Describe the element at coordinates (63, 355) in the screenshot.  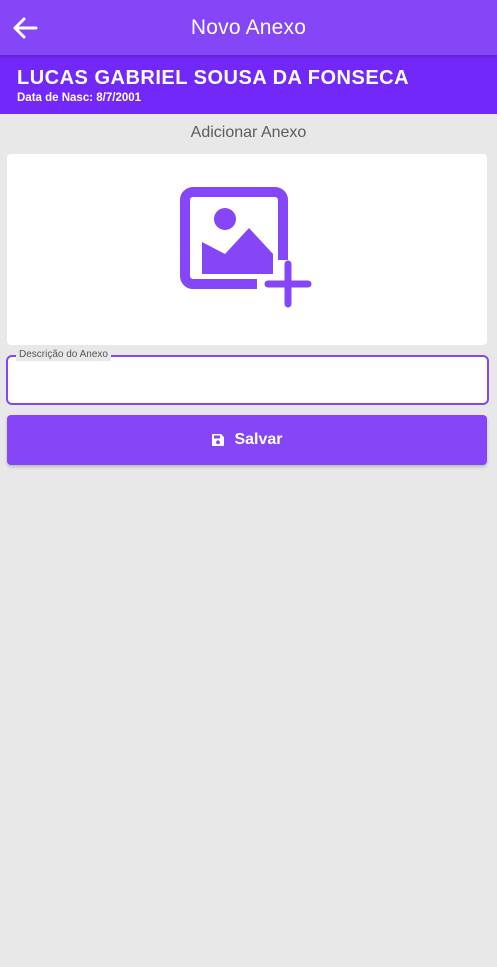
I see `description-field-label: Descrição do Anexo` at that location.